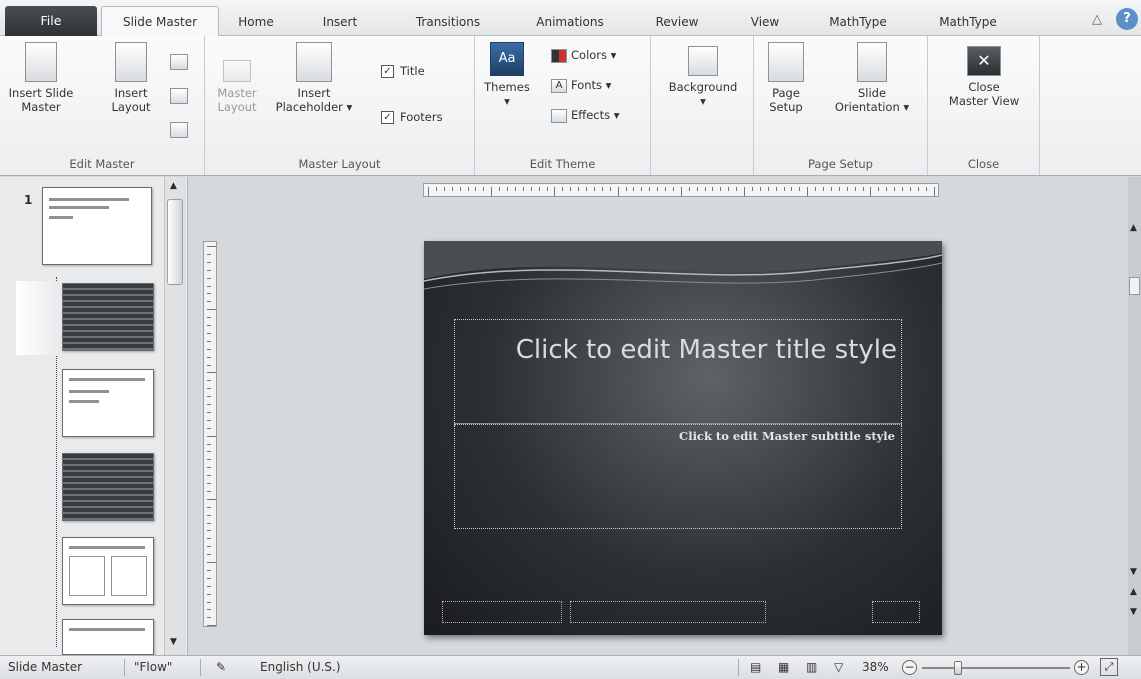 The width and height of the screenshot is (1141, 679). What do you see at coordinates (507, 75) in the screenshot?
I see `themes-button: Aa Themes ▾` at bounding box center [507, 75].